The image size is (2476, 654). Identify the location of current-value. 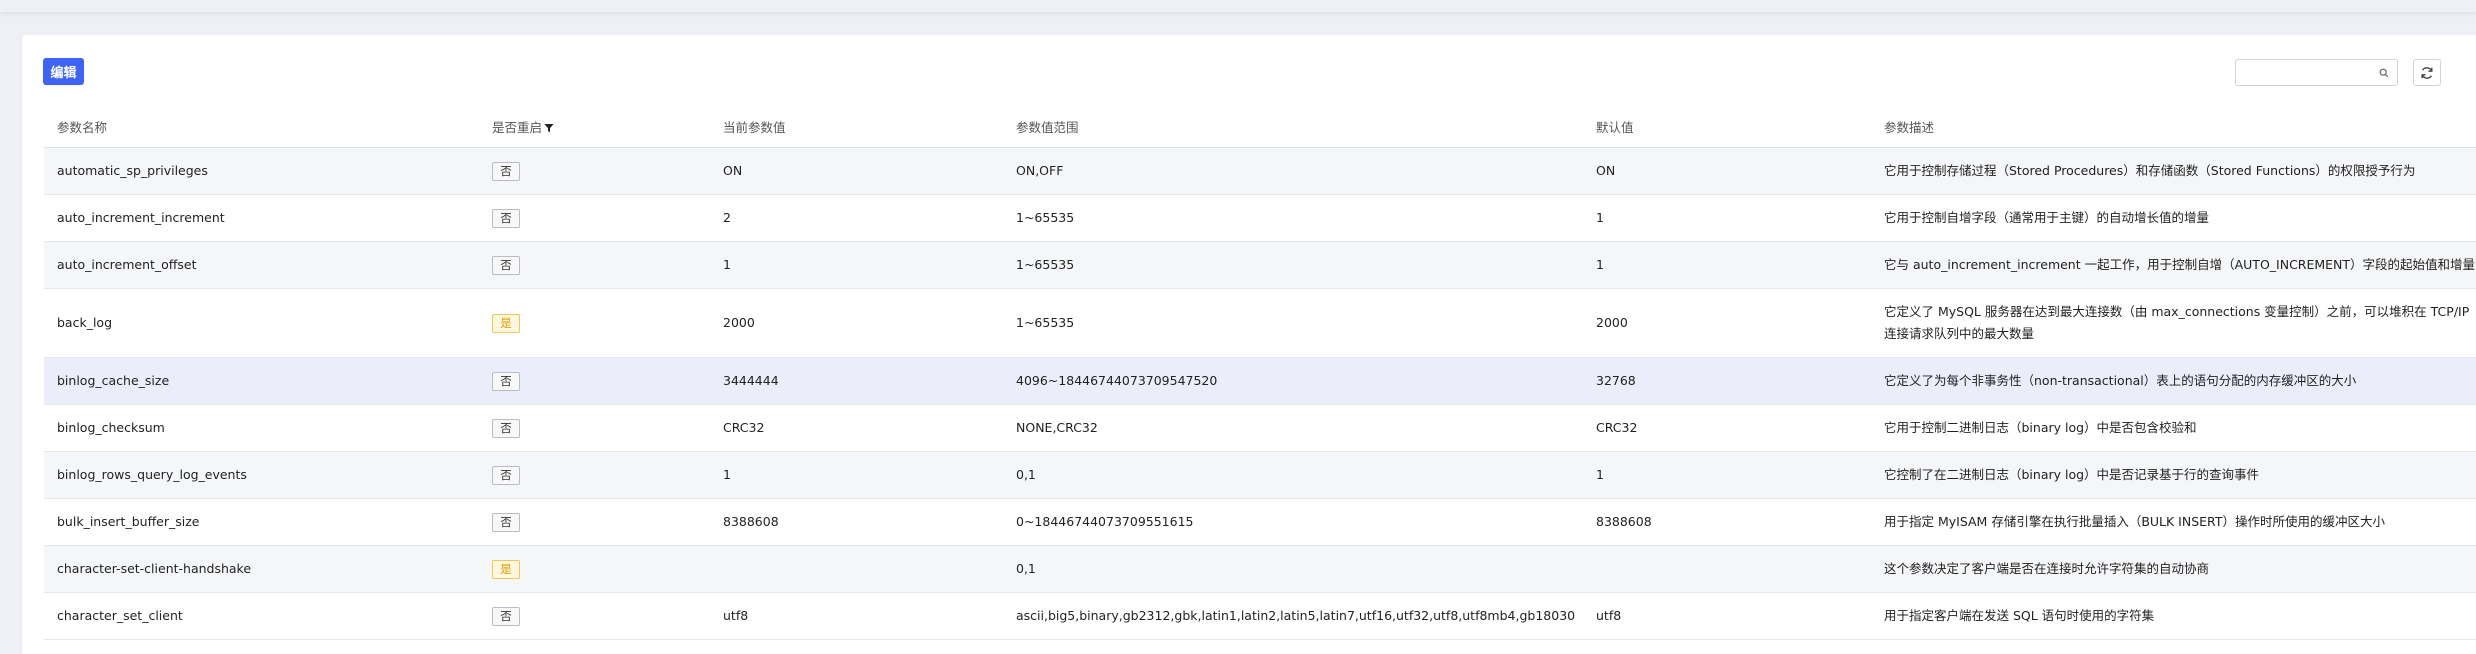
(856, 569).